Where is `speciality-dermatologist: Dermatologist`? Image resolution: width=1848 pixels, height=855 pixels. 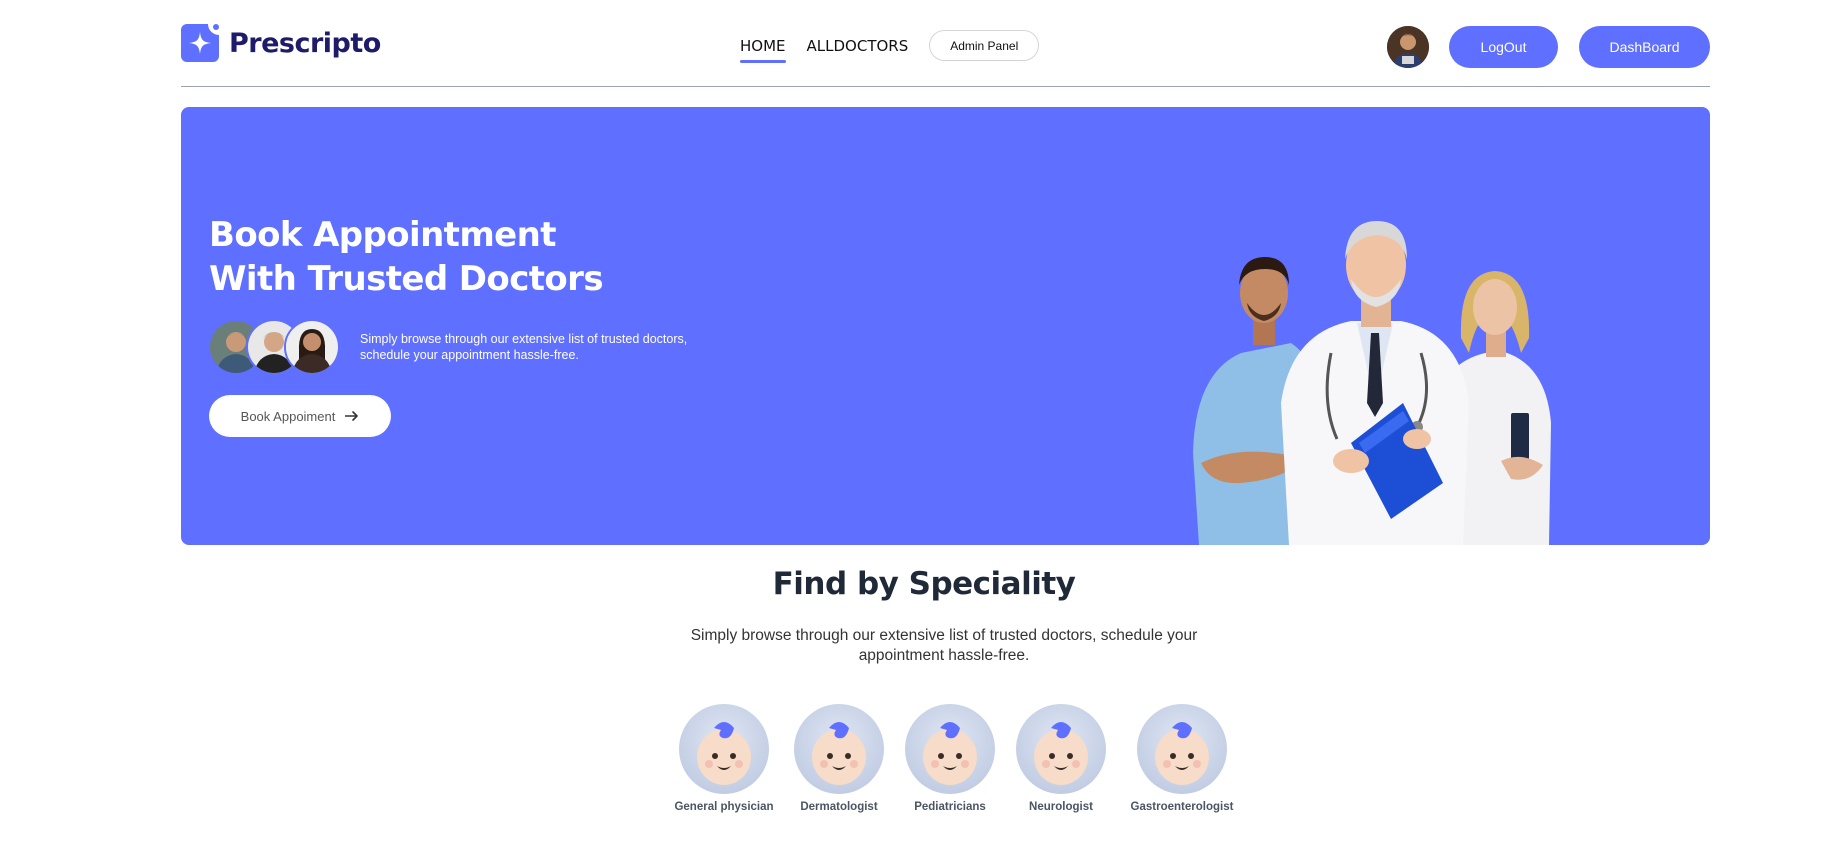
speciality-dermatologist: Dermatologist is located at coordinates (839, 758).